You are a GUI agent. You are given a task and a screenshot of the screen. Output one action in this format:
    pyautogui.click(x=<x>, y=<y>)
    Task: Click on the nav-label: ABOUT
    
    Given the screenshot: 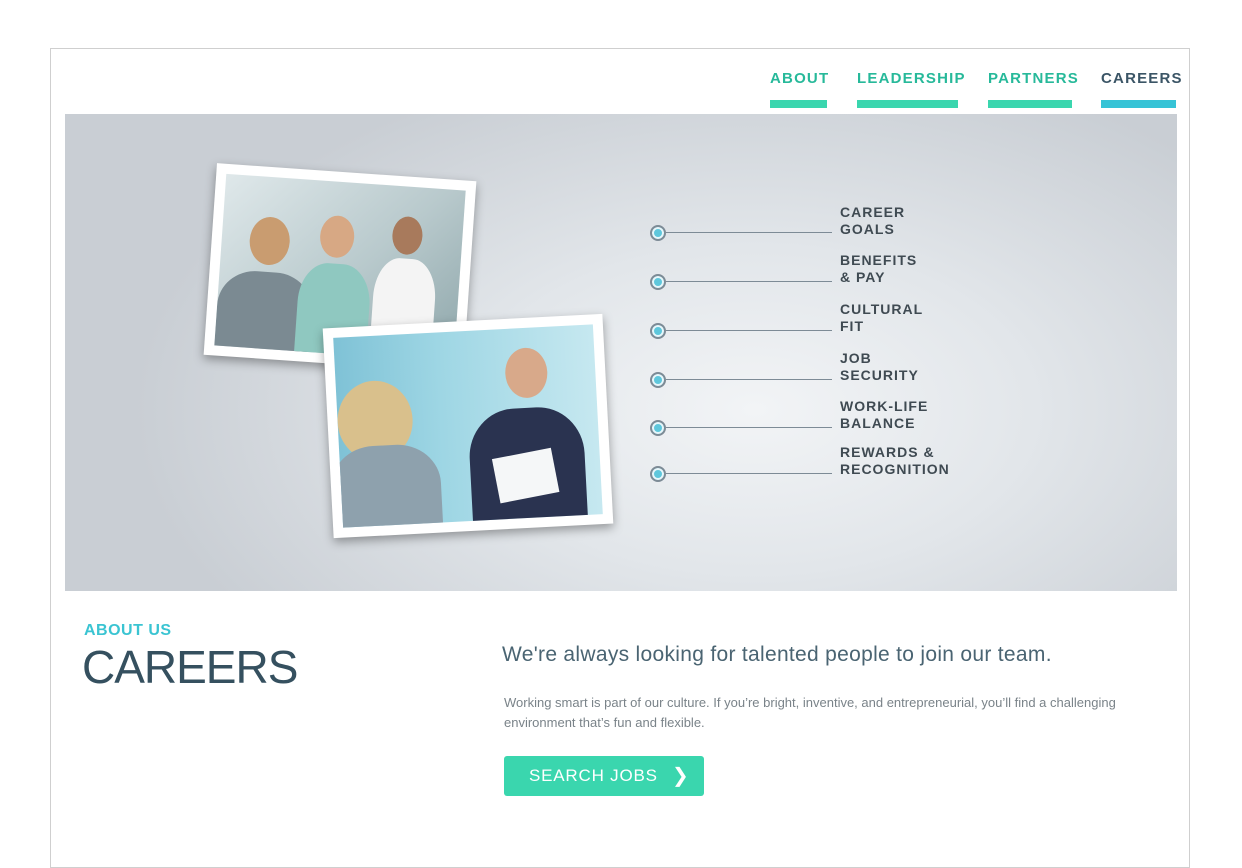 What is the action you would take?
    pyautogui.click(x=800, y=78)
    